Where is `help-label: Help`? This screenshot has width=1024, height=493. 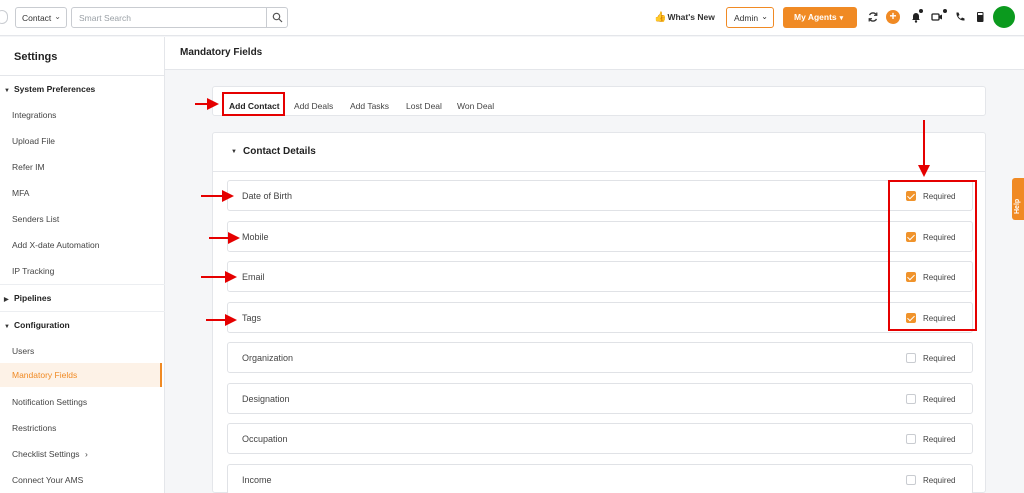 help-label: Help is located at coordinates (1017, 206).